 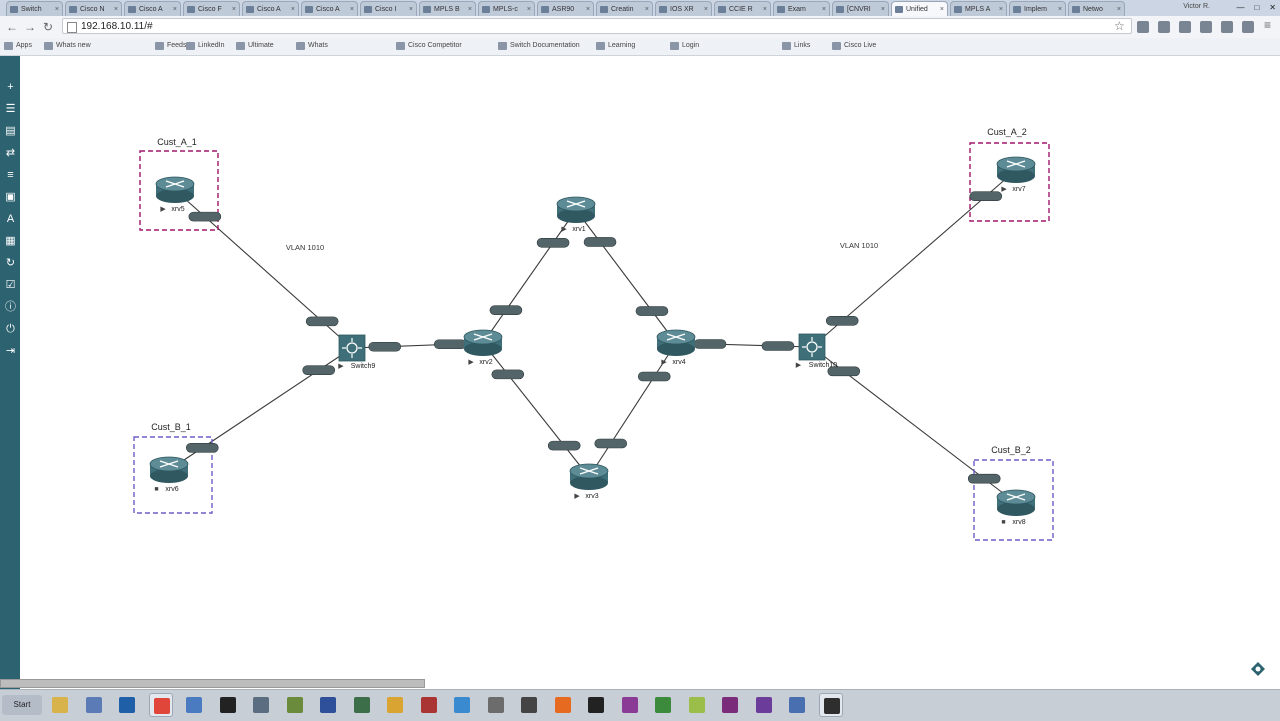 What do you see at coordinates (18, 46) in the screenshot?
I see `bookmark-item: Apps` at bounding box center [18, 46].